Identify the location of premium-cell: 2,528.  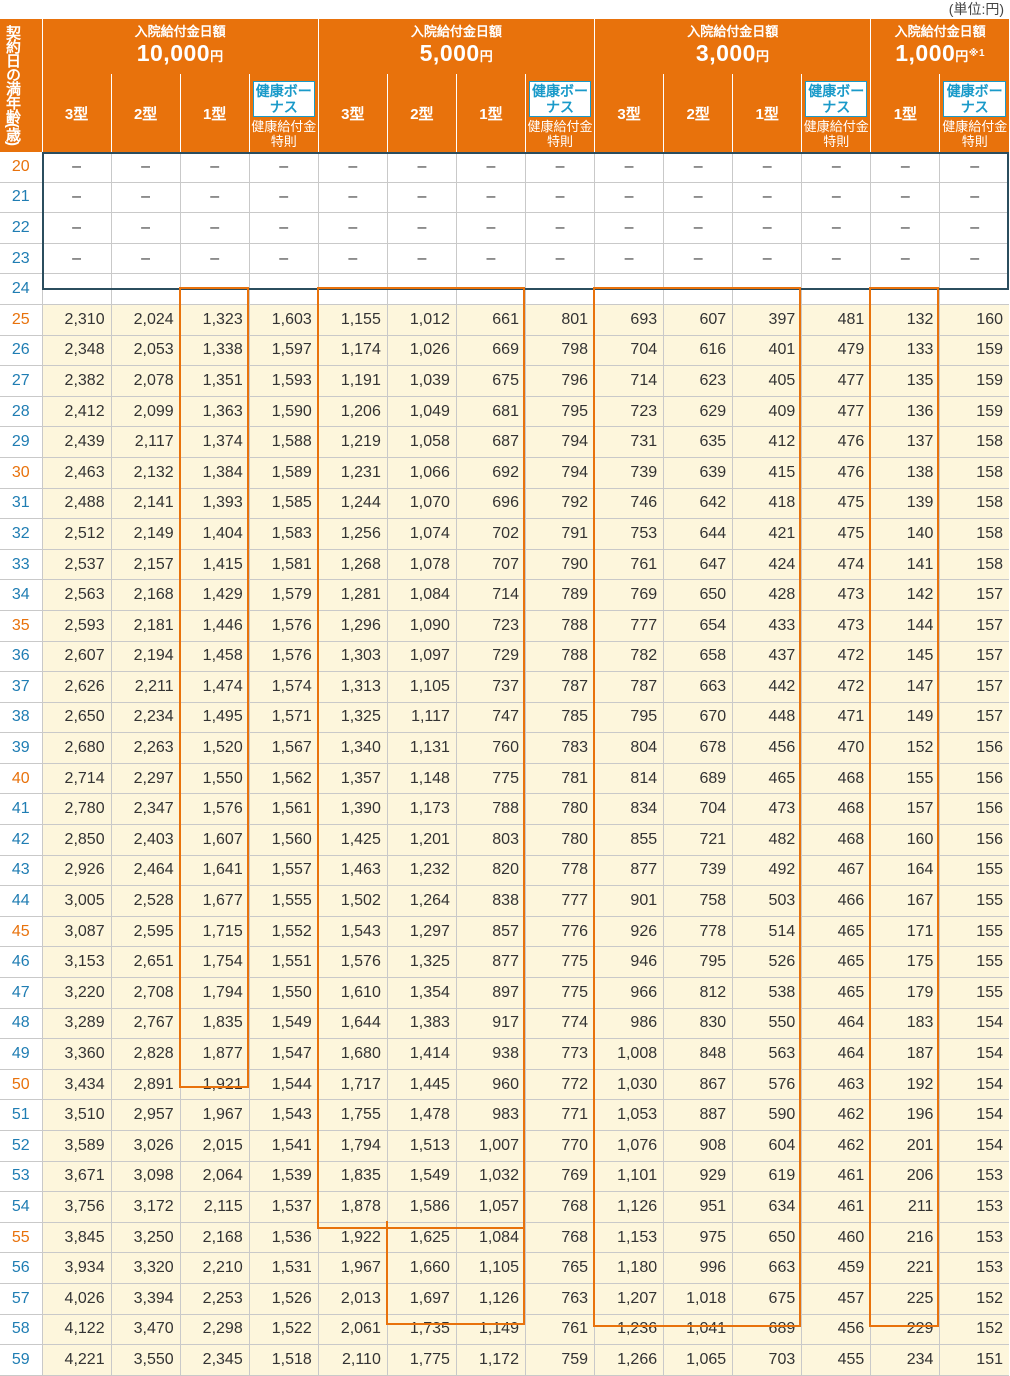
(145, 901).